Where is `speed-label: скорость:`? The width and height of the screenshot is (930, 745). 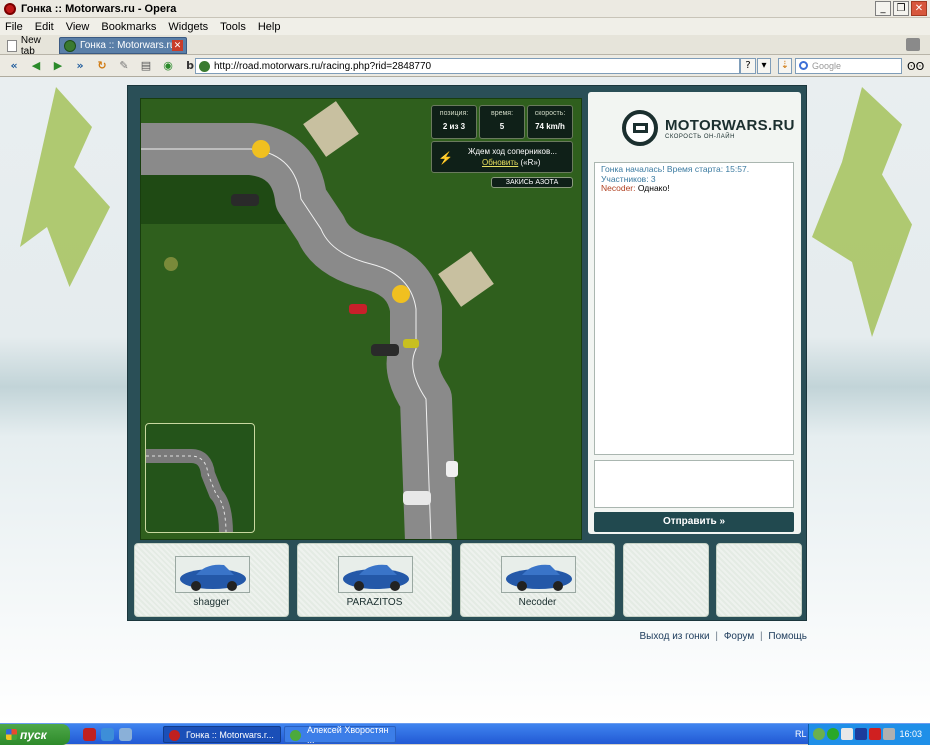
speed-label: скорость: is located at coordinates (550, 113).